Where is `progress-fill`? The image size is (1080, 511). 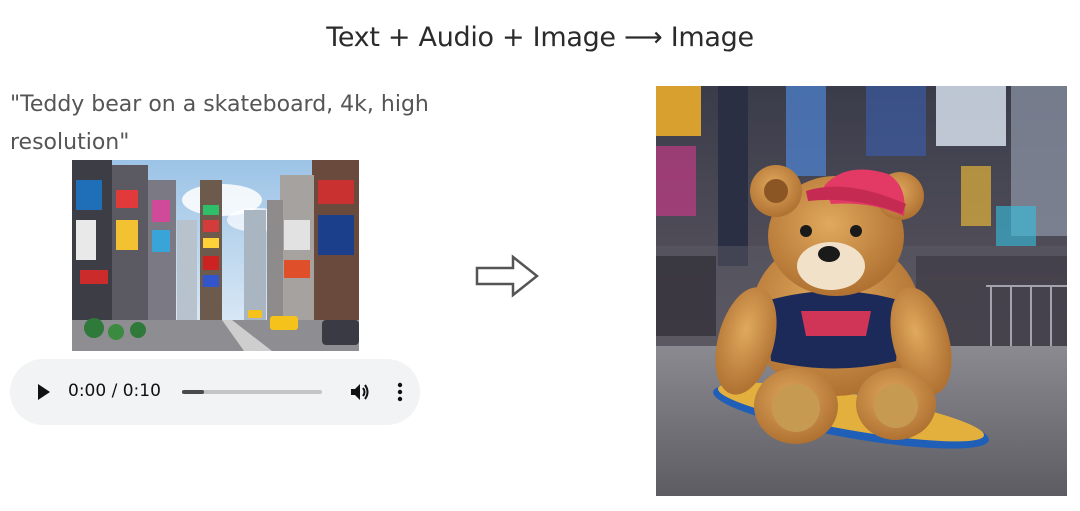 progress-fill is located at coordinates (193, 392).